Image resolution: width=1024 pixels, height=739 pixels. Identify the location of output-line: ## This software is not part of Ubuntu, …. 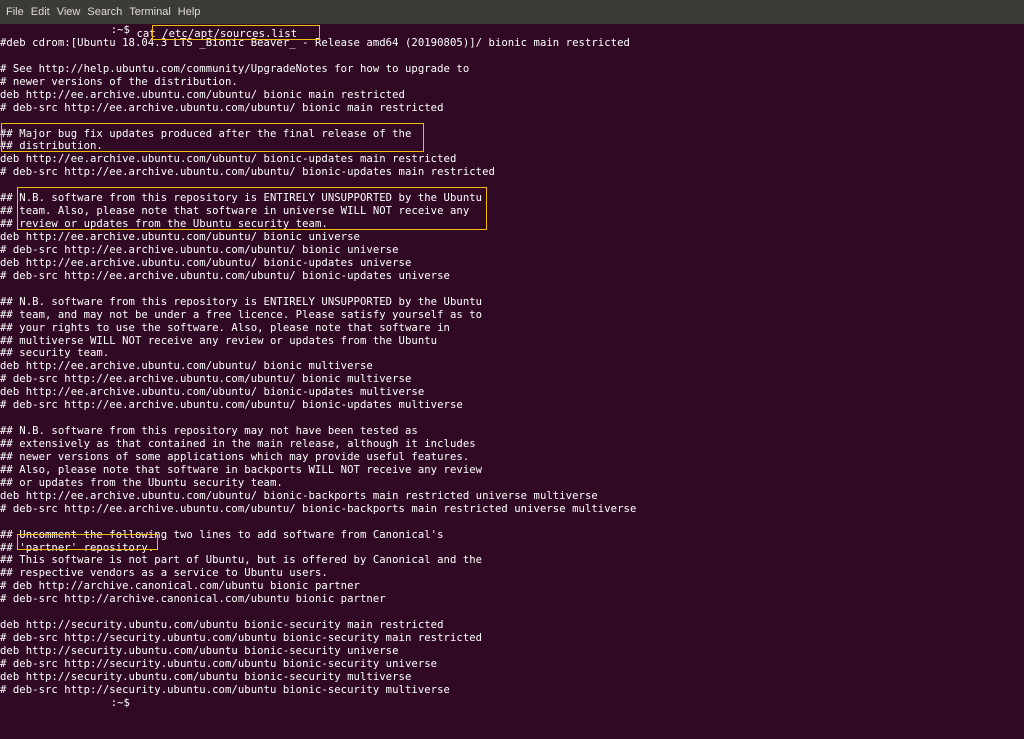
(241, 560).